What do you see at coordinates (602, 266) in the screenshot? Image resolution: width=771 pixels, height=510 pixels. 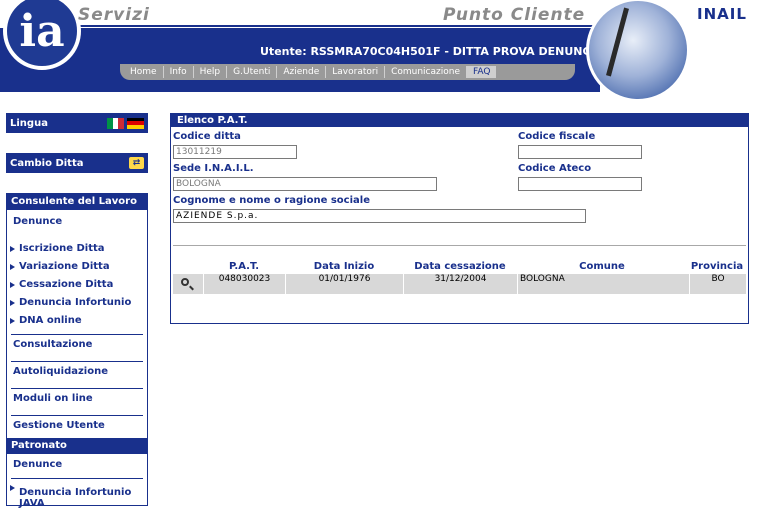 I see `col-header-comune: Comune` at bounding box center [602, 266].